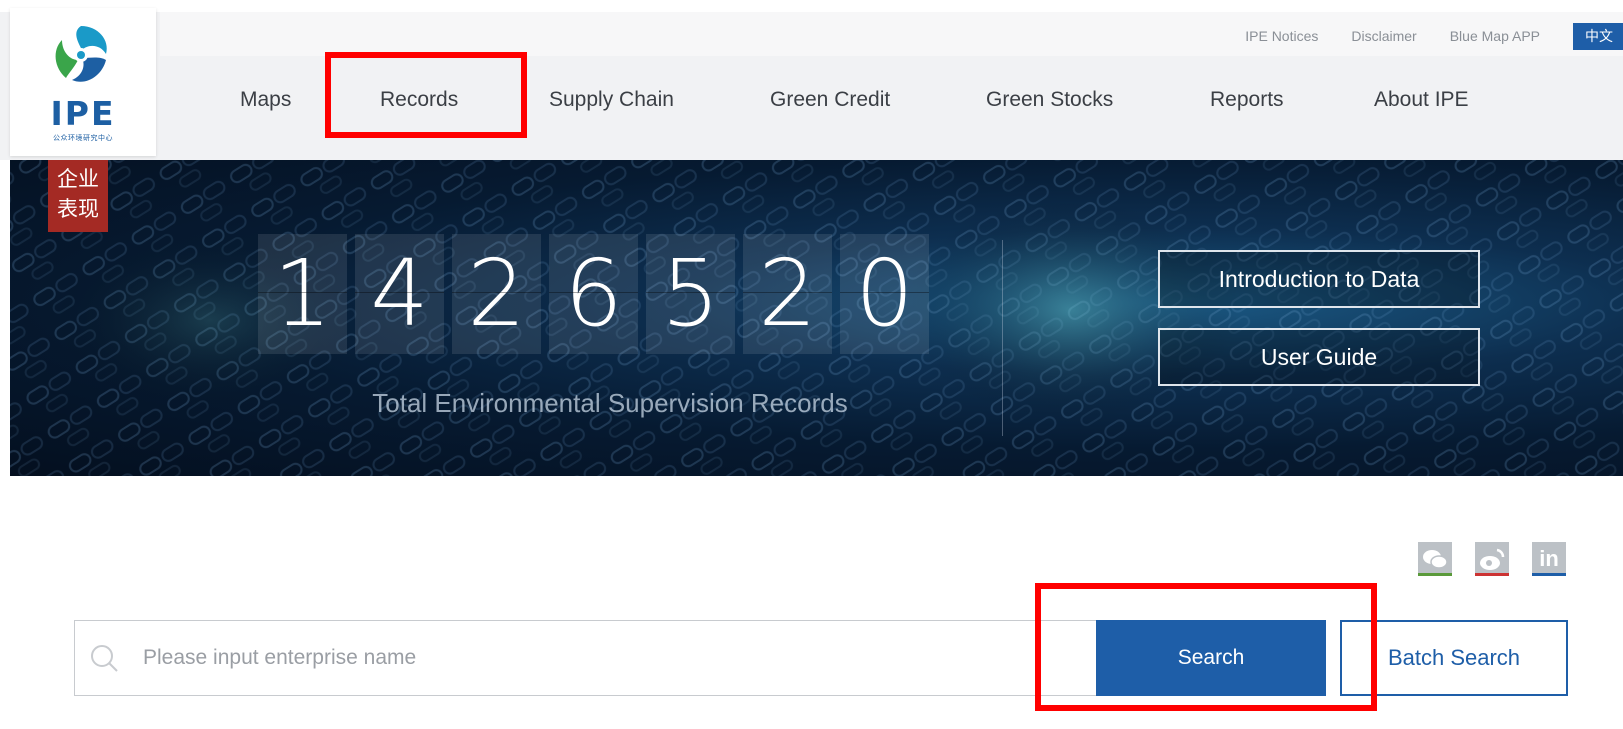 Image resolution: width=1623 pixels, height=729 pixels. Describe the element at coordinates (1319, 279) in the screenshot. I see `introduction-to-data-button: Introduction to Data` at that location.